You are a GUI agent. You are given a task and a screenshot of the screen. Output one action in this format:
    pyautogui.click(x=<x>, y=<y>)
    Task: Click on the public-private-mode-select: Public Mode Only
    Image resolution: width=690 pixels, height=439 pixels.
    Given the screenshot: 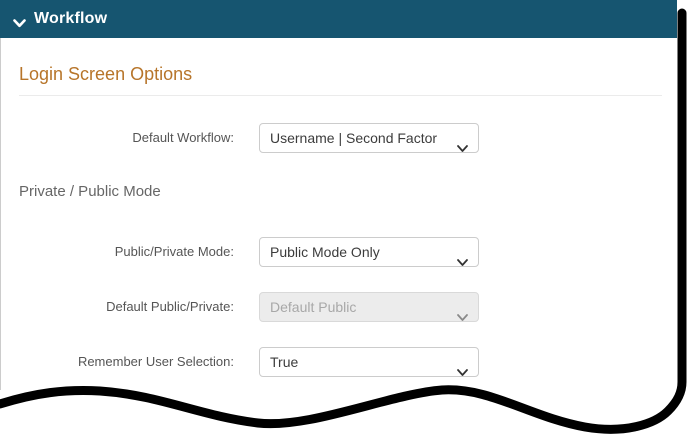 What is the action you would take?
    pyautogui.click(x=369, y=252)
    